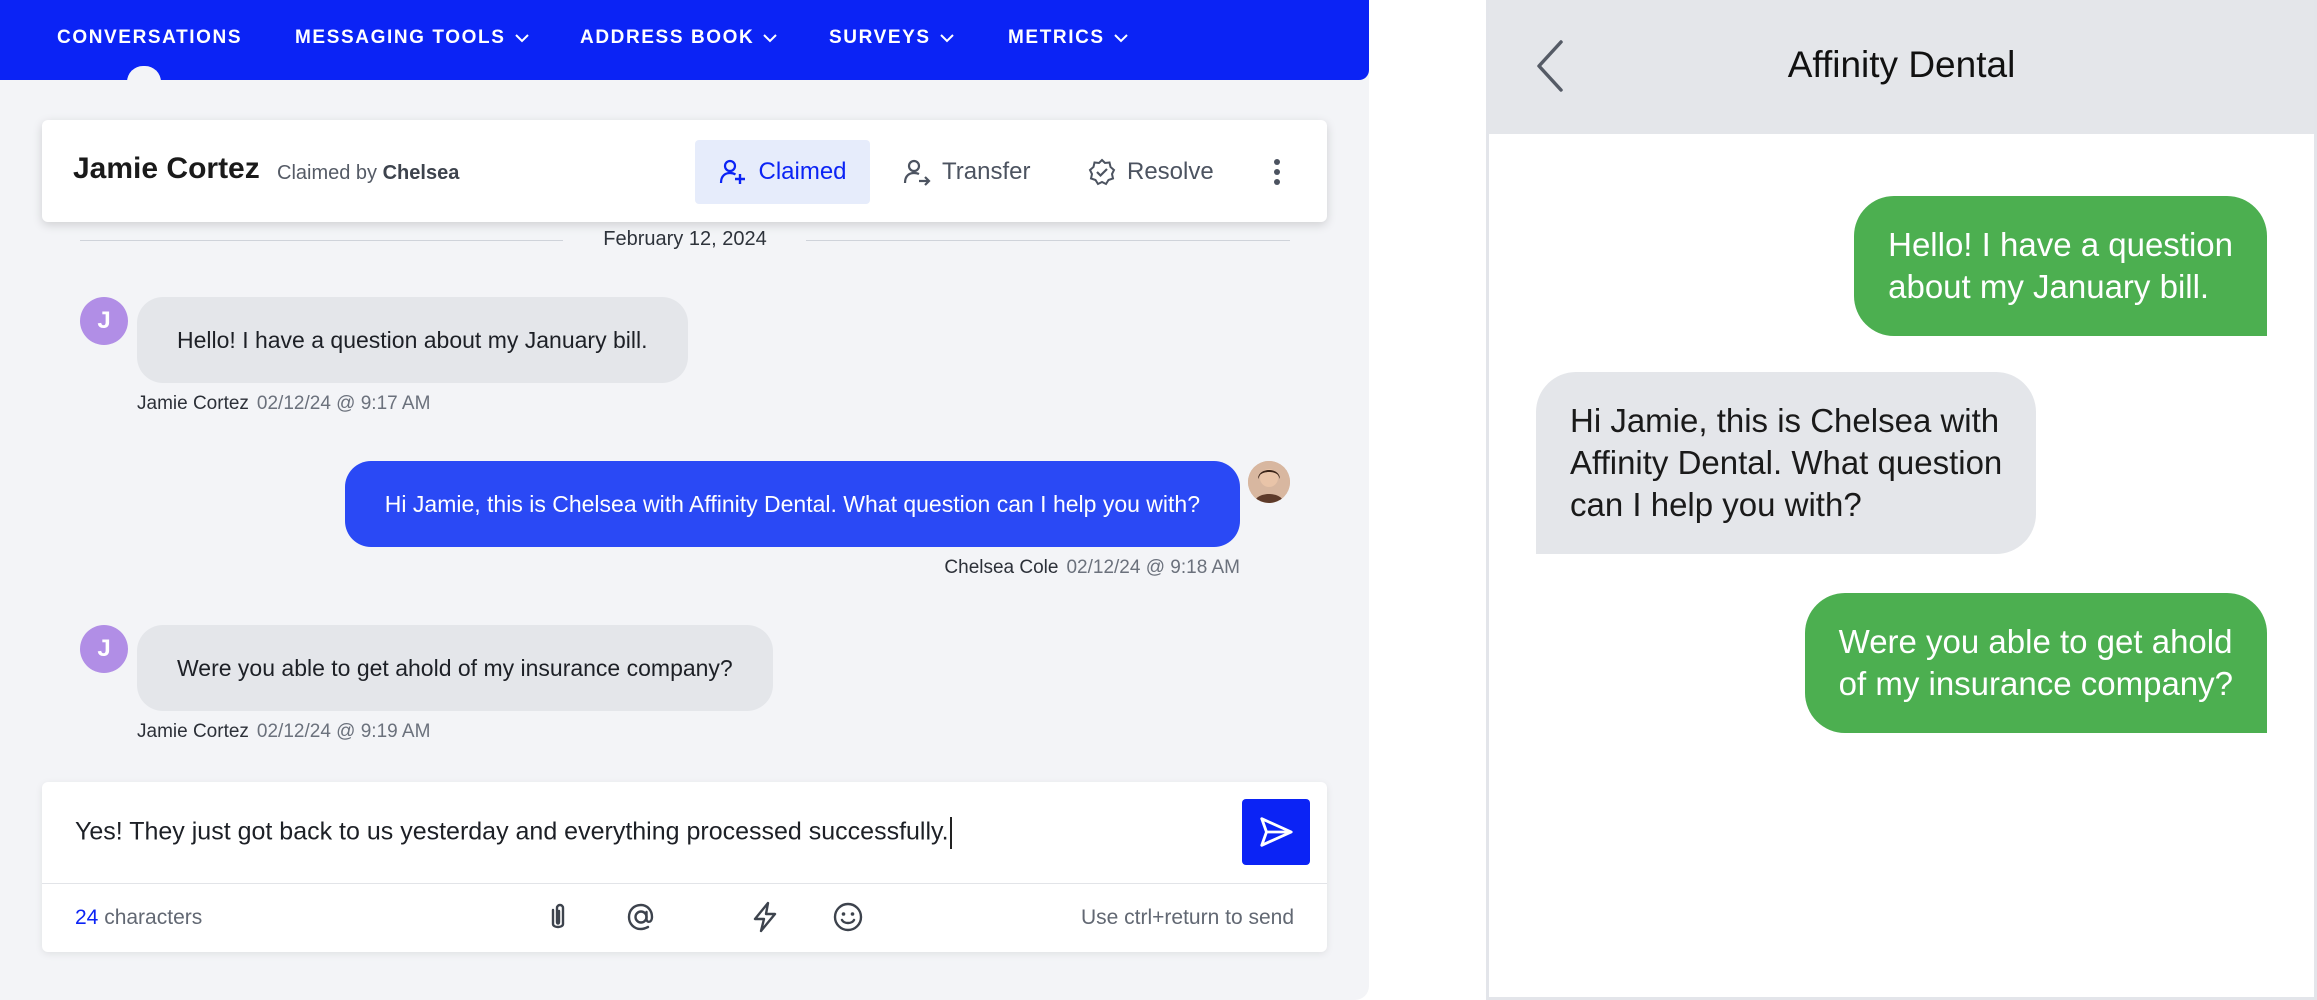 The height and width of the screenshot is (1000, 2317). What do you see at coordinates (733, 171) in the screenshot?
I see `person-add-icon` at bounding box center [733, 171].